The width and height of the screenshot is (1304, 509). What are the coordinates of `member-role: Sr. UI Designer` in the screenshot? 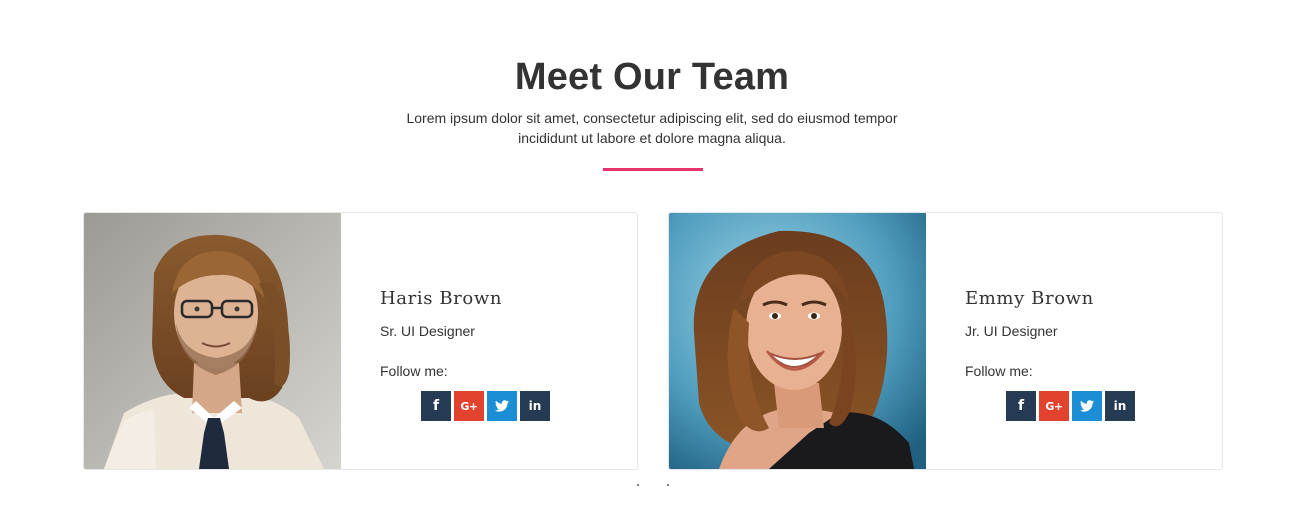 It's located at (427, 331).